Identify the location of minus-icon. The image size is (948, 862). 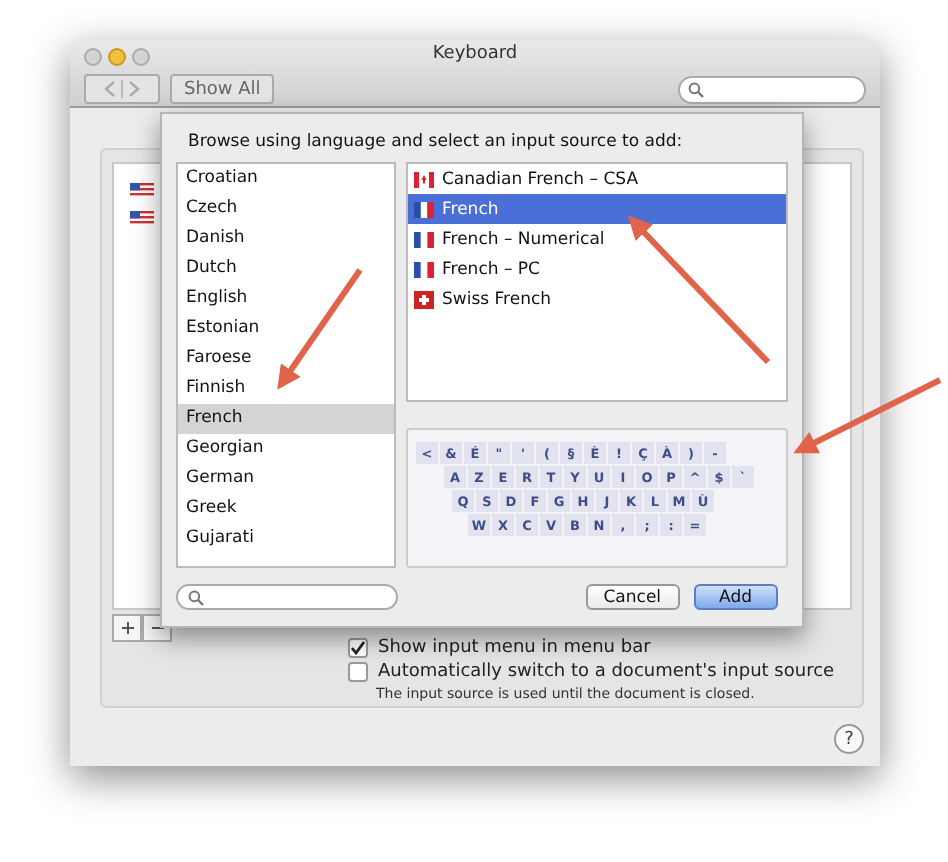
(157, 628).